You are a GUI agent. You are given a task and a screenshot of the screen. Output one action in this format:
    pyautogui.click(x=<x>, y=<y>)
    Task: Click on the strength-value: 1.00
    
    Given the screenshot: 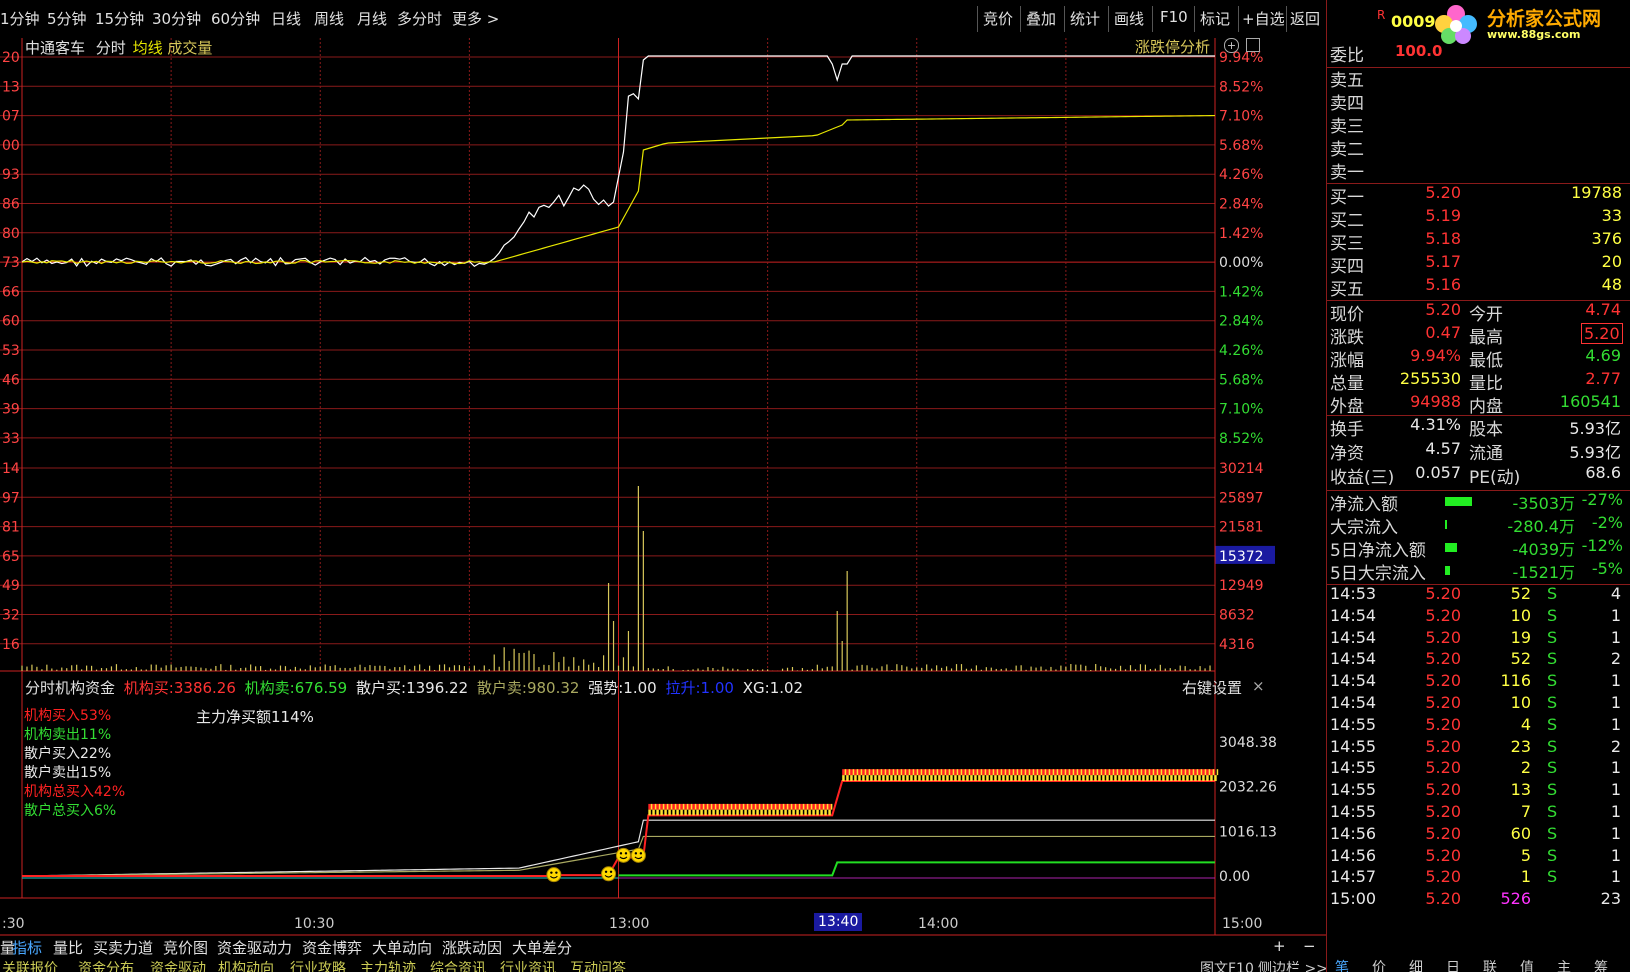 What is the action you would take?
    pyautogui.click(x=640, y=688)
    